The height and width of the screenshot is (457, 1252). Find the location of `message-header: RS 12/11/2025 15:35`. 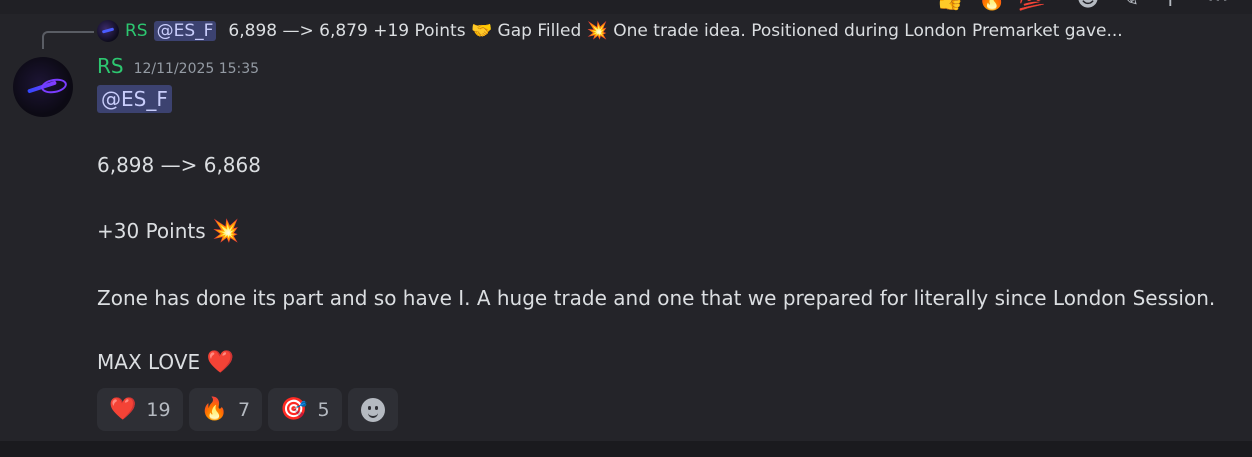

message-header: RS 12/11/2025 15:35 is located at coordinates (178, 66).